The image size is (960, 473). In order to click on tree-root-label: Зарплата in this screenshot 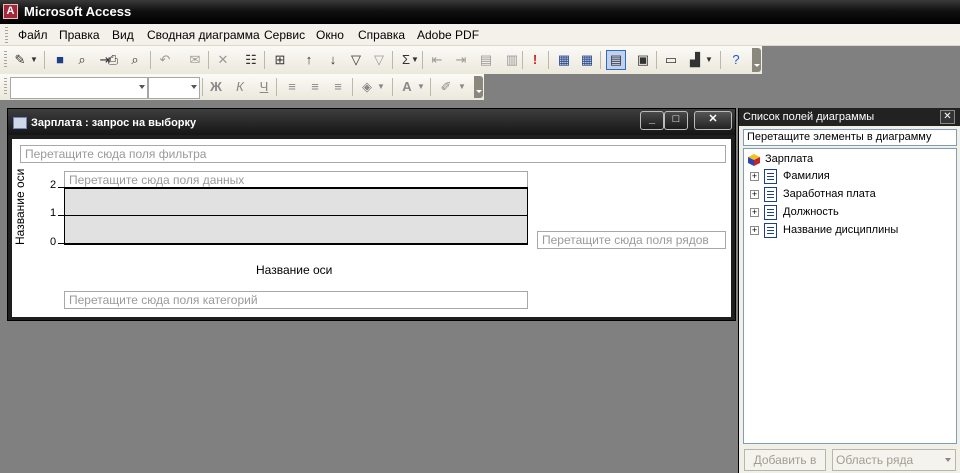, I will do `click(789, 159)`.